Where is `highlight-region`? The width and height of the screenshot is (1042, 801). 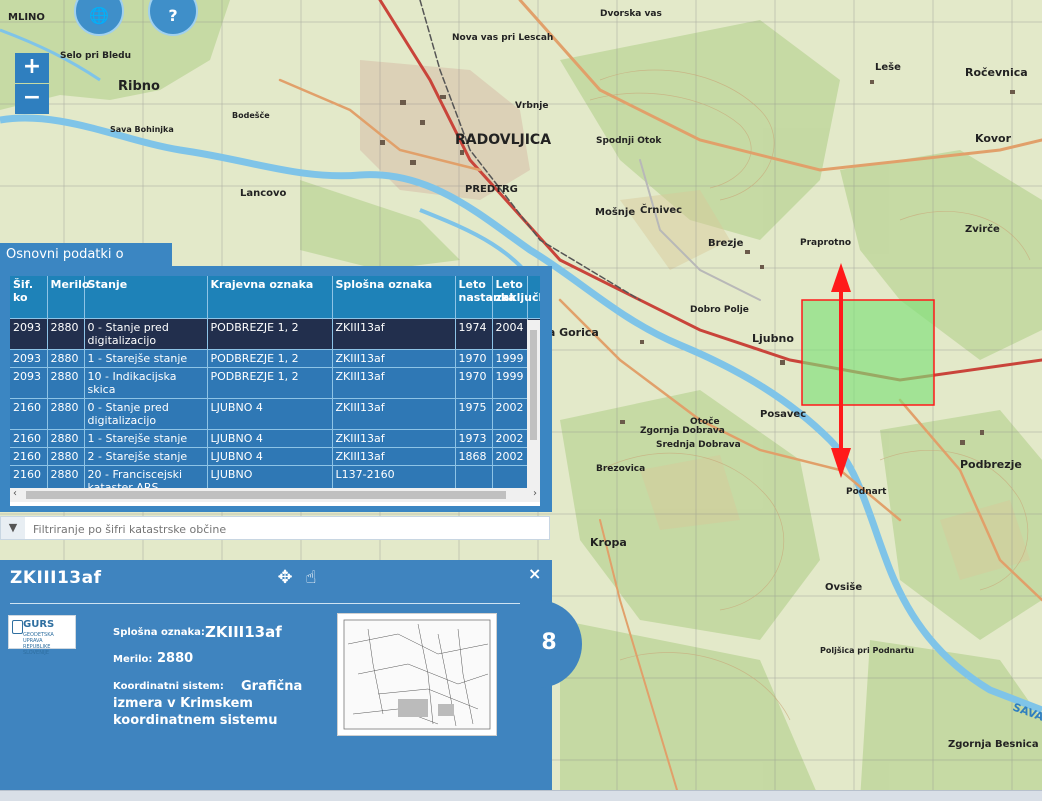 highlight-region is located at coordinates (868, 352).